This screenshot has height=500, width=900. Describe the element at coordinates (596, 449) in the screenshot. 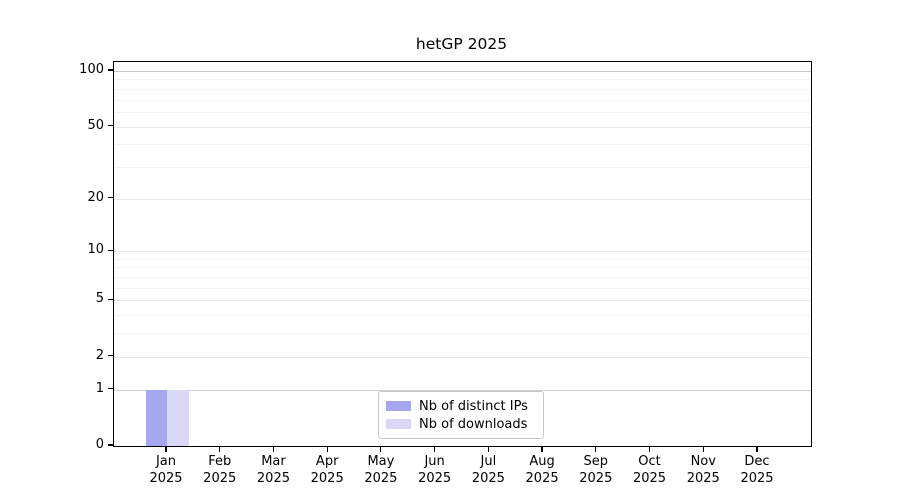

I see `x-tick-sep` at that location.